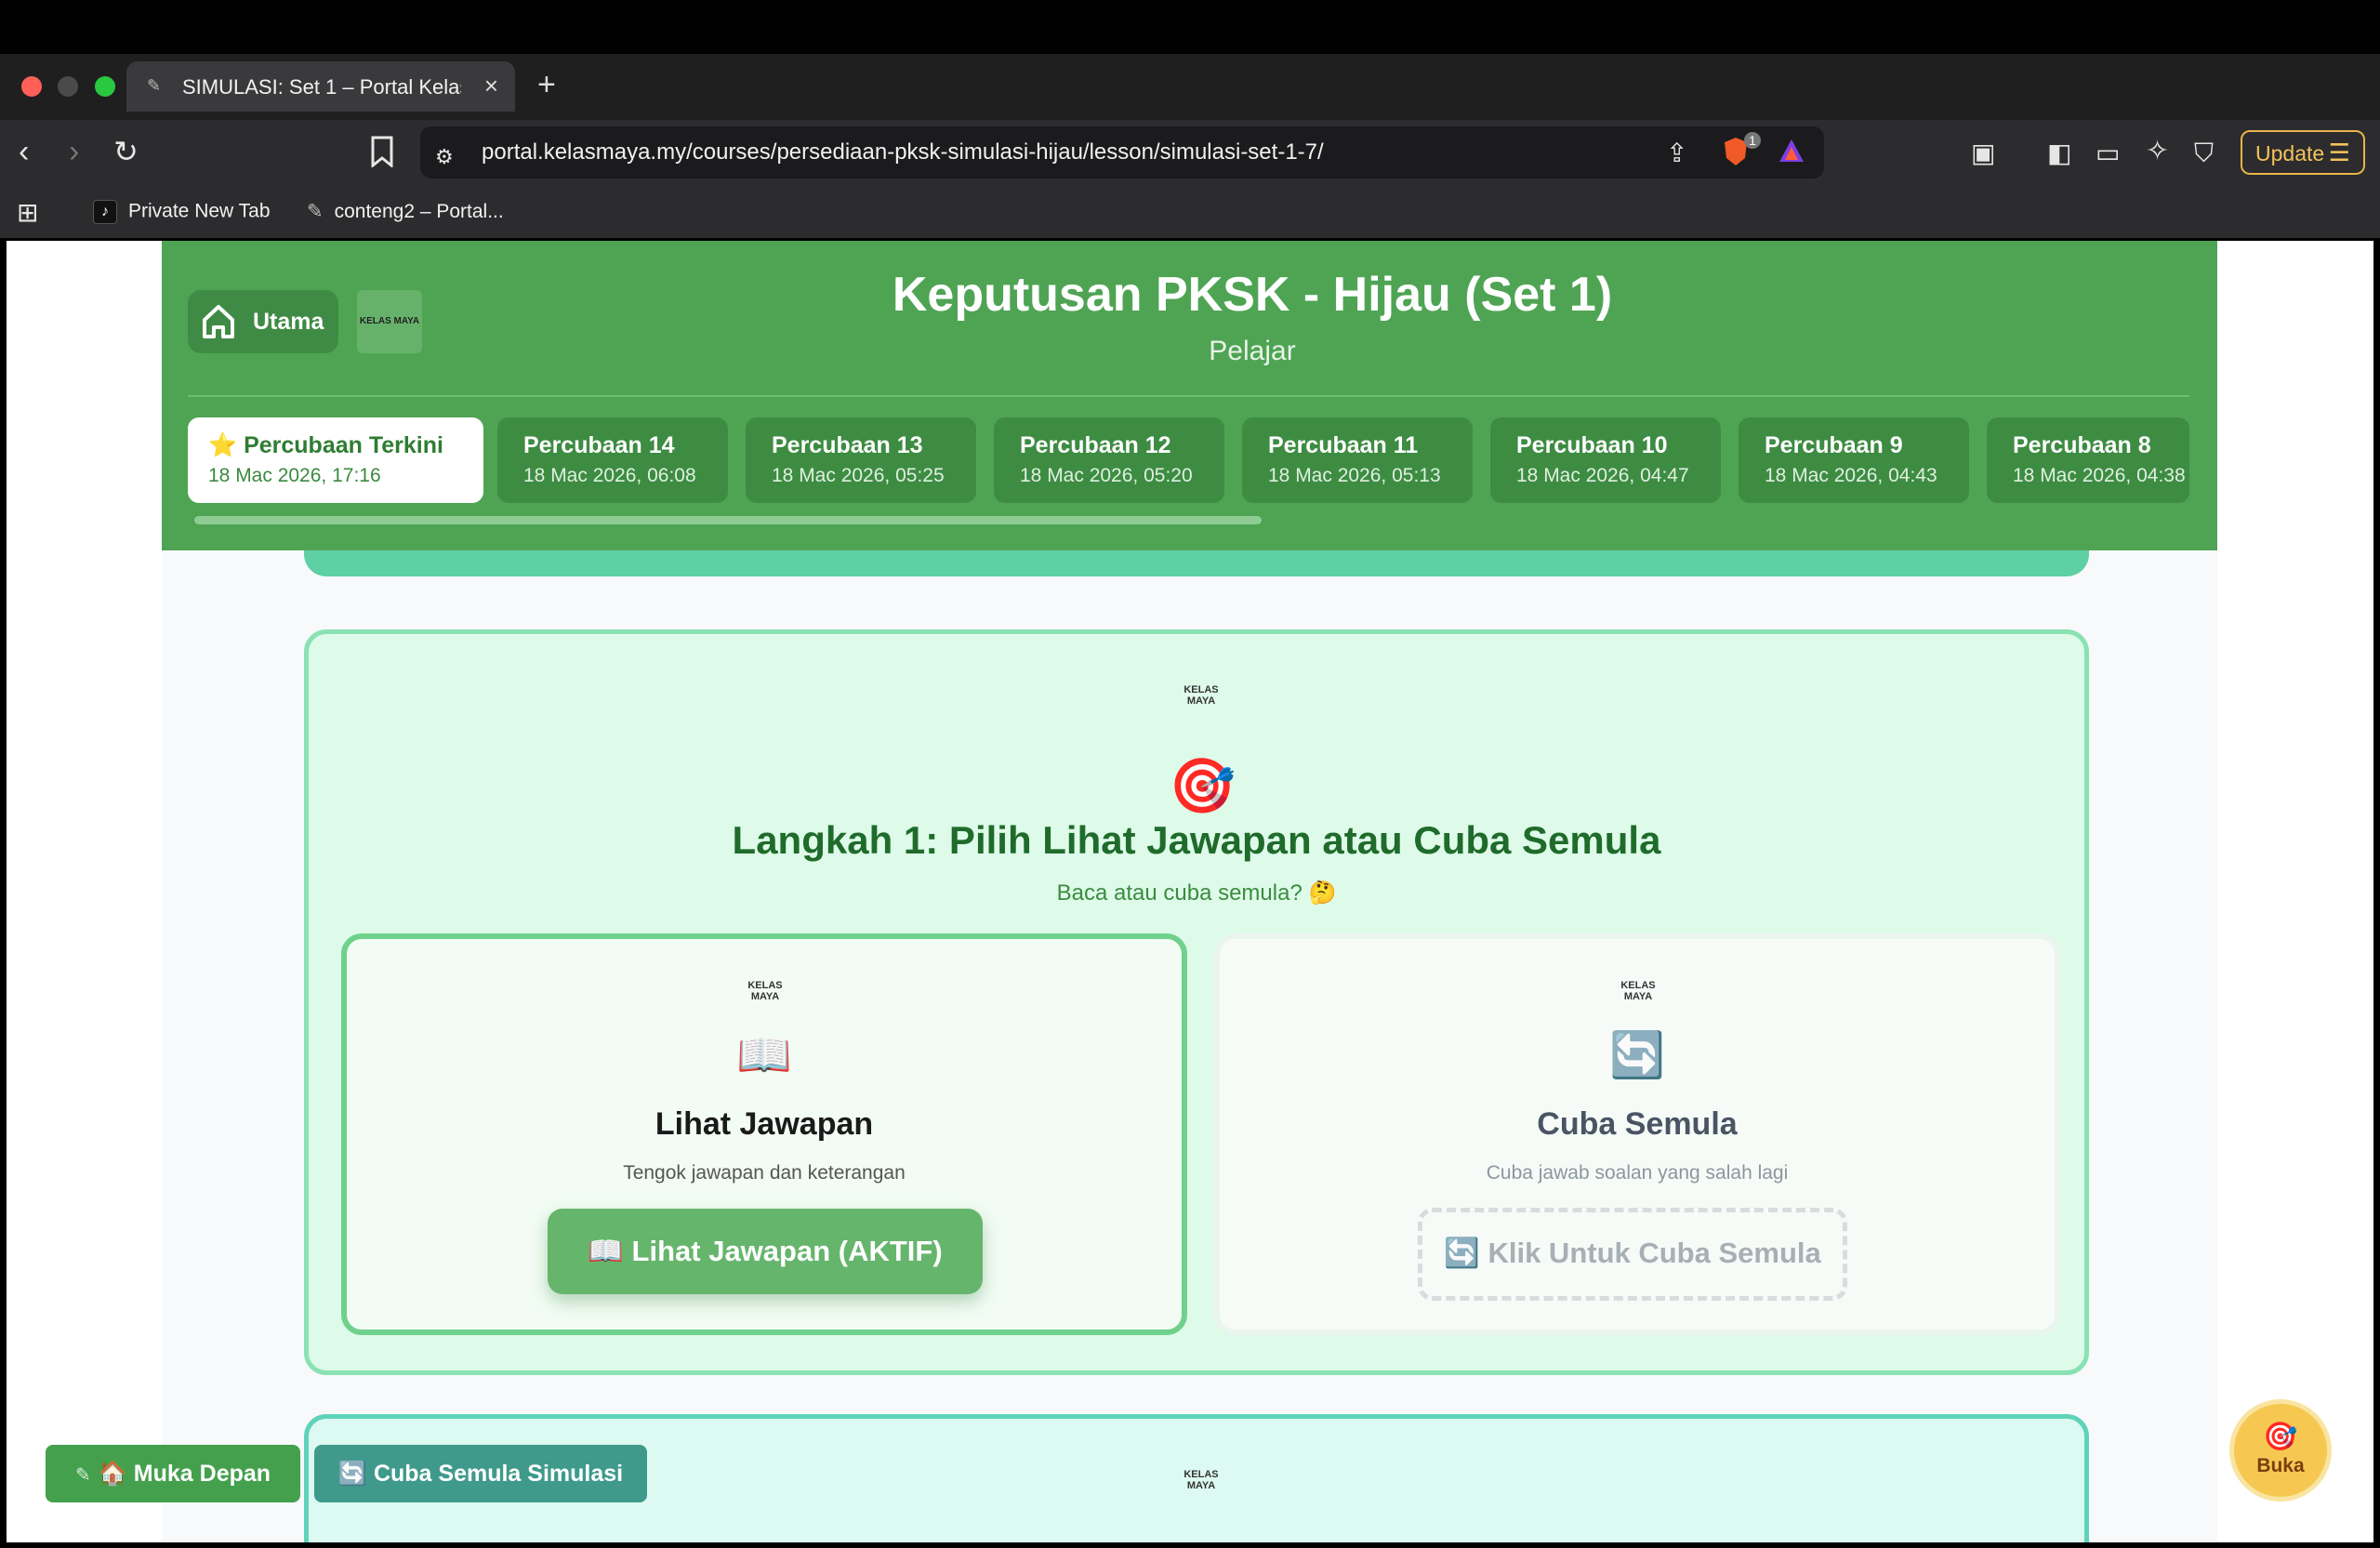 This screenshot has height=1548, width=2380. What do you see at coordinates (2339, 152) in the screenshot?
I see `menu-icon: ☰` at bounding box center [2339, 152].